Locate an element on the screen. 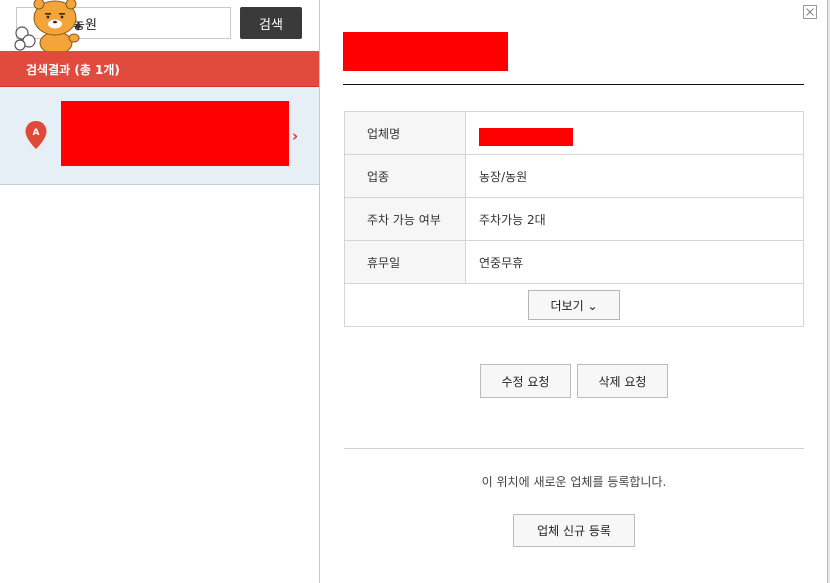 The image size is (830, 583). table-row: 업종 농장/농원 is located at coordinates (574, 176).